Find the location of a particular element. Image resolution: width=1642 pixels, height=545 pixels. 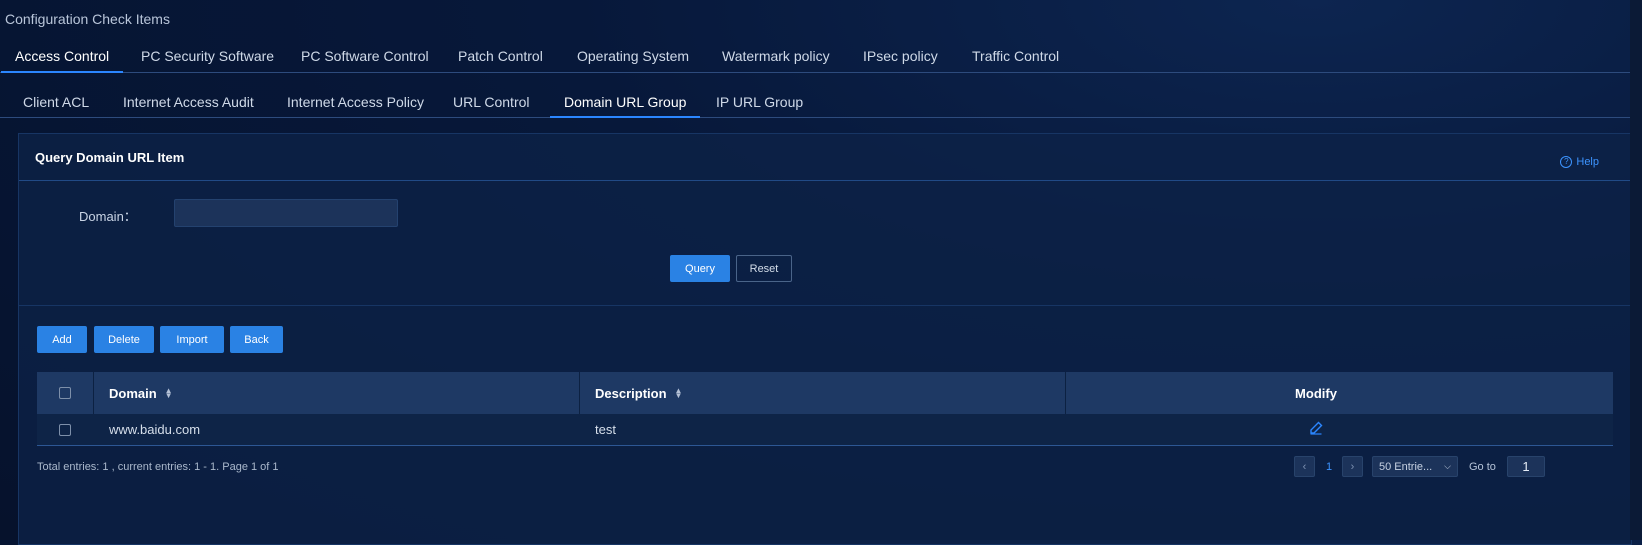

subtab-internet-access-audit: Internet Access Audit is located at coordinates (188, 102).